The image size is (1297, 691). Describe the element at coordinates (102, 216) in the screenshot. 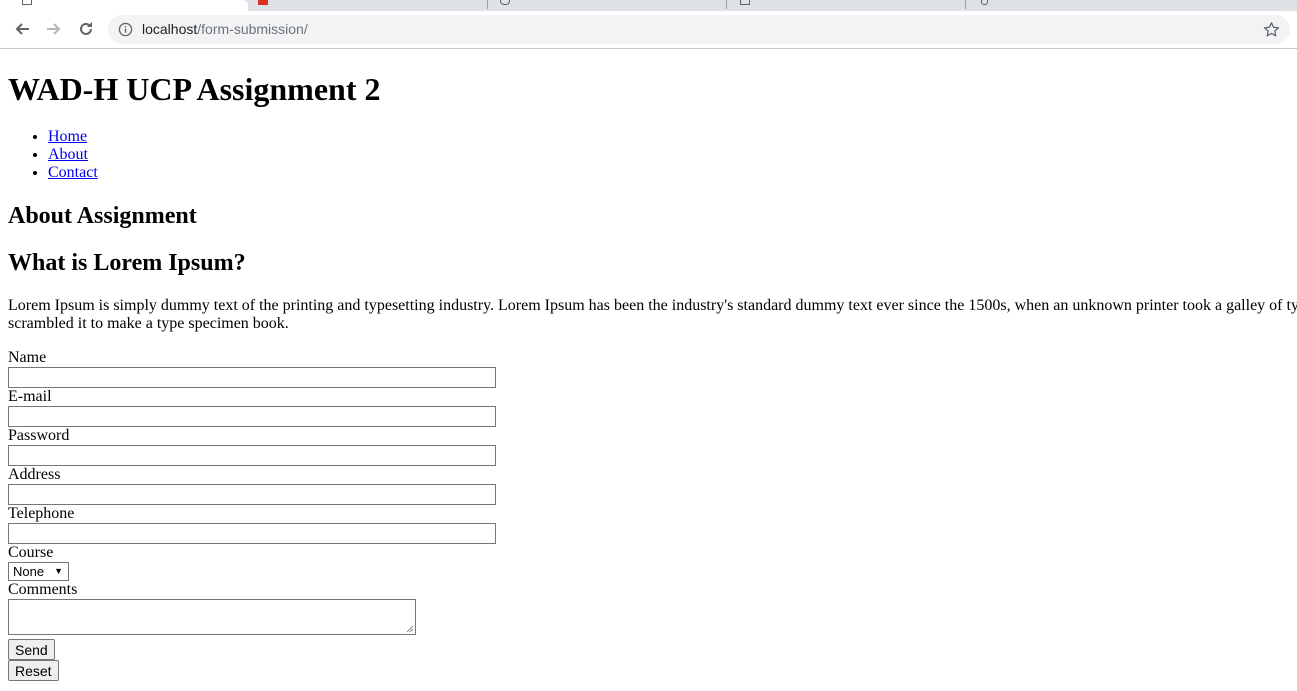

I see `section-heading: About Assignment` at that location.